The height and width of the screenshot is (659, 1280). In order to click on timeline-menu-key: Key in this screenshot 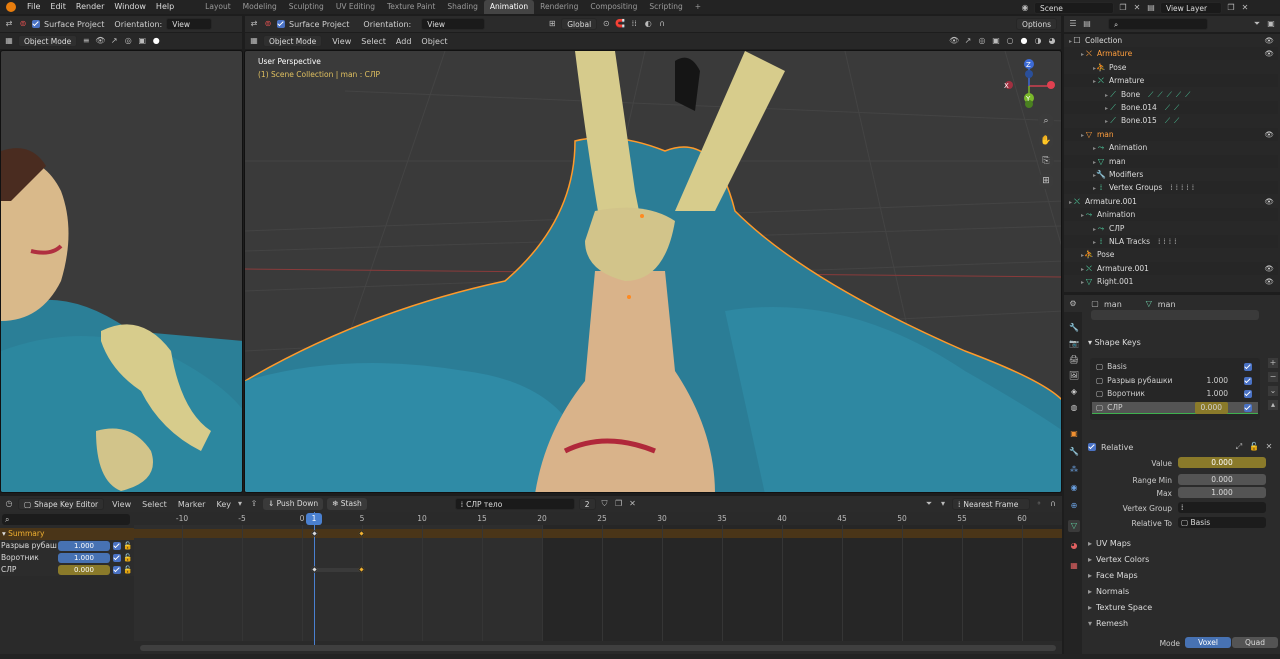, I will do `click(223, 504)`.